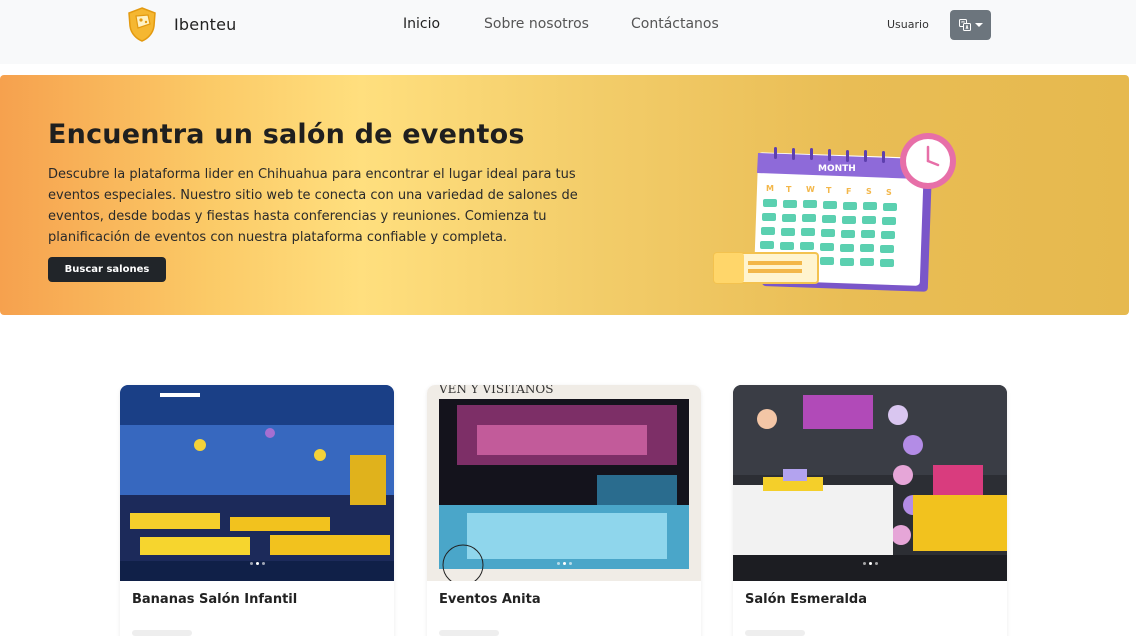  What do you see at coordinates (490, 599) in the screenshot?
I see `venue-title: Eventos Anita` at bounding box center [490, 599].